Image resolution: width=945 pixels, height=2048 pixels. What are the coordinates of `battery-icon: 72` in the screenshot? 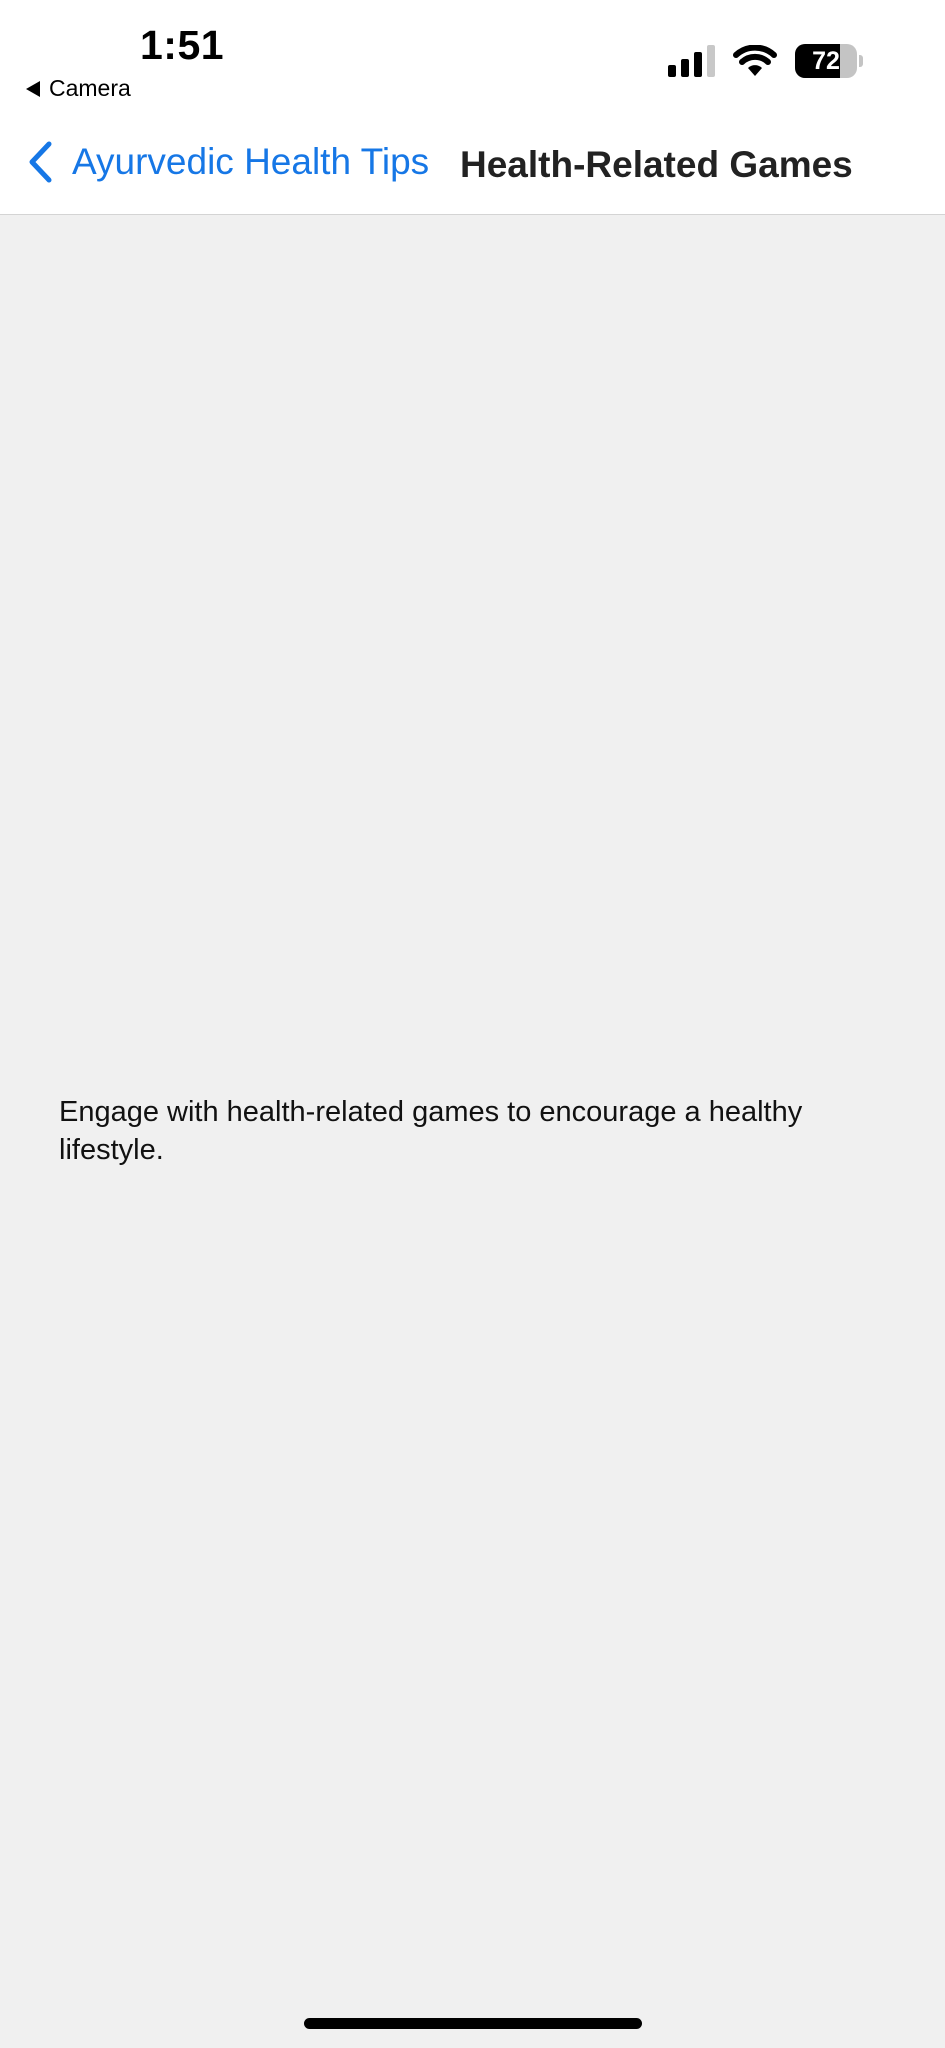 It's located at (826, 61).